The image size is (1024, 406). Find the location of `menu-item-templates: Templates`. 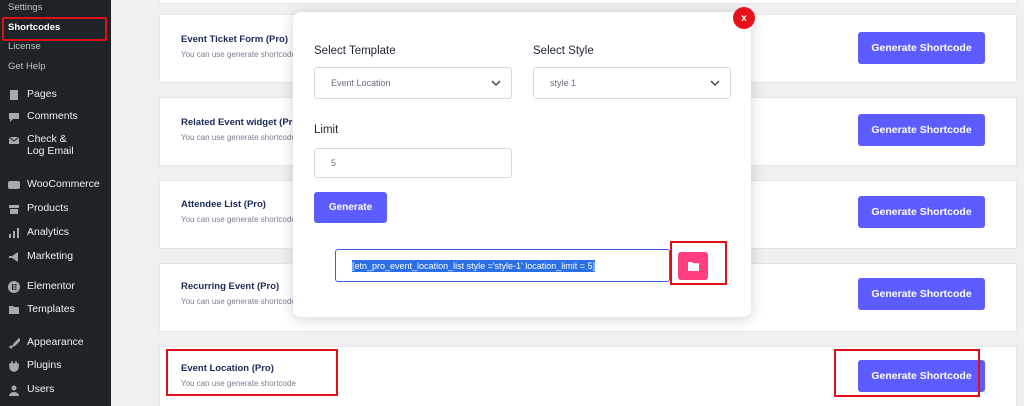

menu-item-templates: Templates is located at coordinates (41, 309).